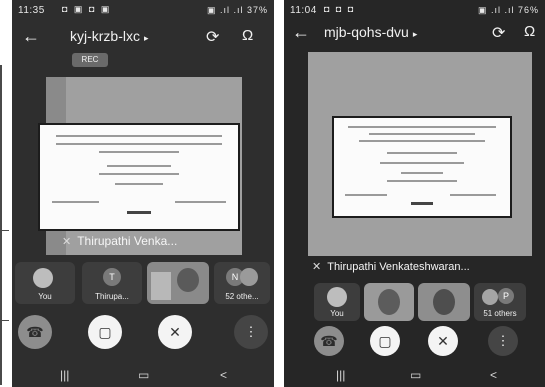 The image size is (545, 387). I want to click on participant-label: 51 others, so click(500, 313).